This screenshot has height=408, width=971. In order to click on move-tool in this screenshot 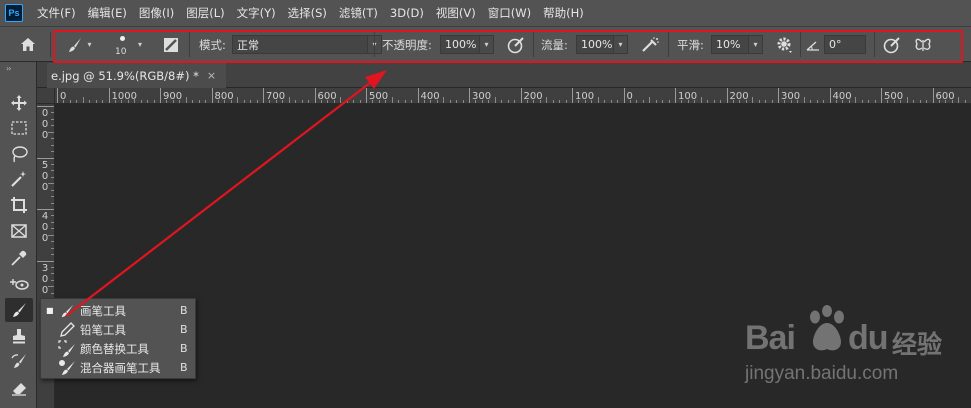, I will do `click(19, 103)`.